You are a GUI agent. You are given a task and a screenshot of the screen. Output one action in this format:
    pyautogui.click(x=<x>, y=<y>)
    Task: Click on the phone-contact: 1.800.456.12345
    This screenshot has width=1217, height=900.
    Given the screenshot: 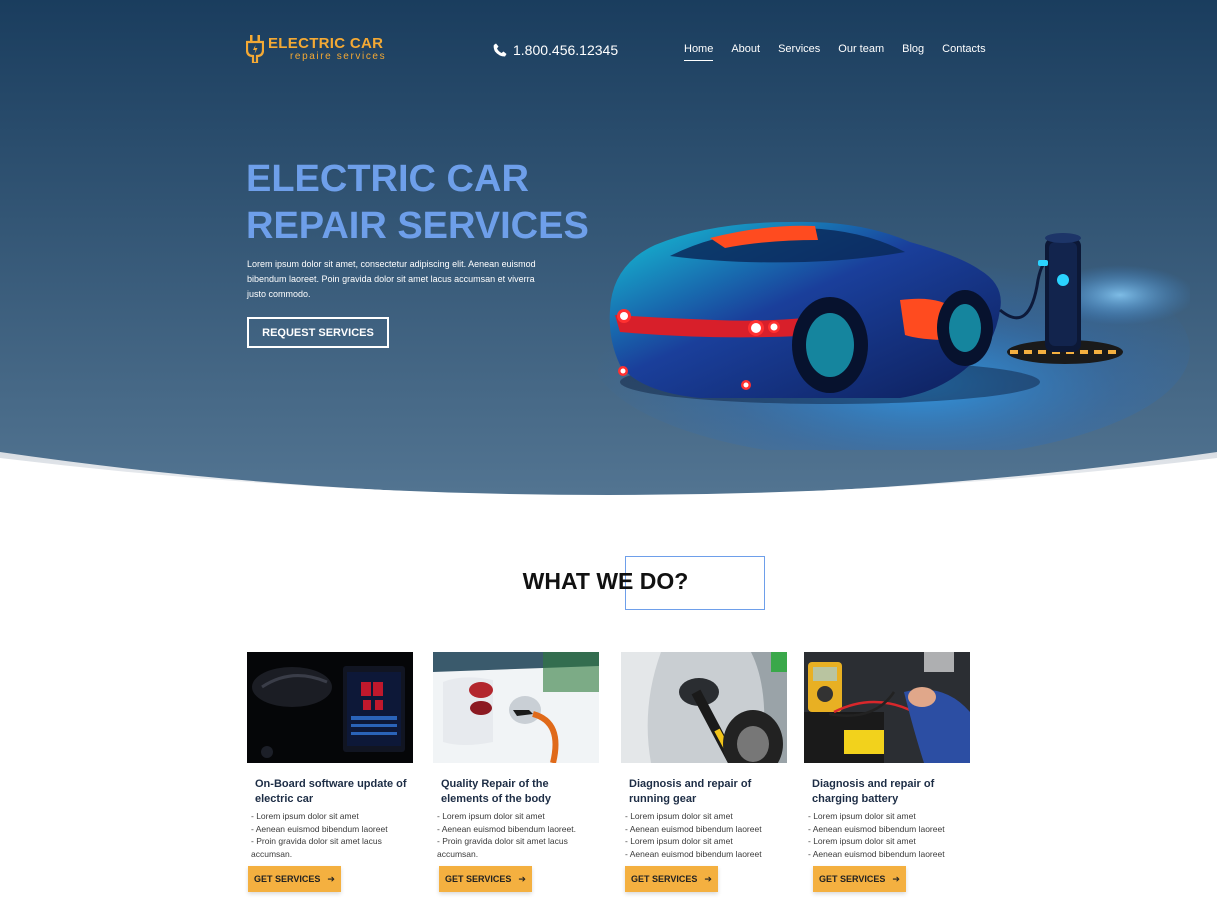 What is the action you would take?
    pyautogui.click(x=555, y=50)
    